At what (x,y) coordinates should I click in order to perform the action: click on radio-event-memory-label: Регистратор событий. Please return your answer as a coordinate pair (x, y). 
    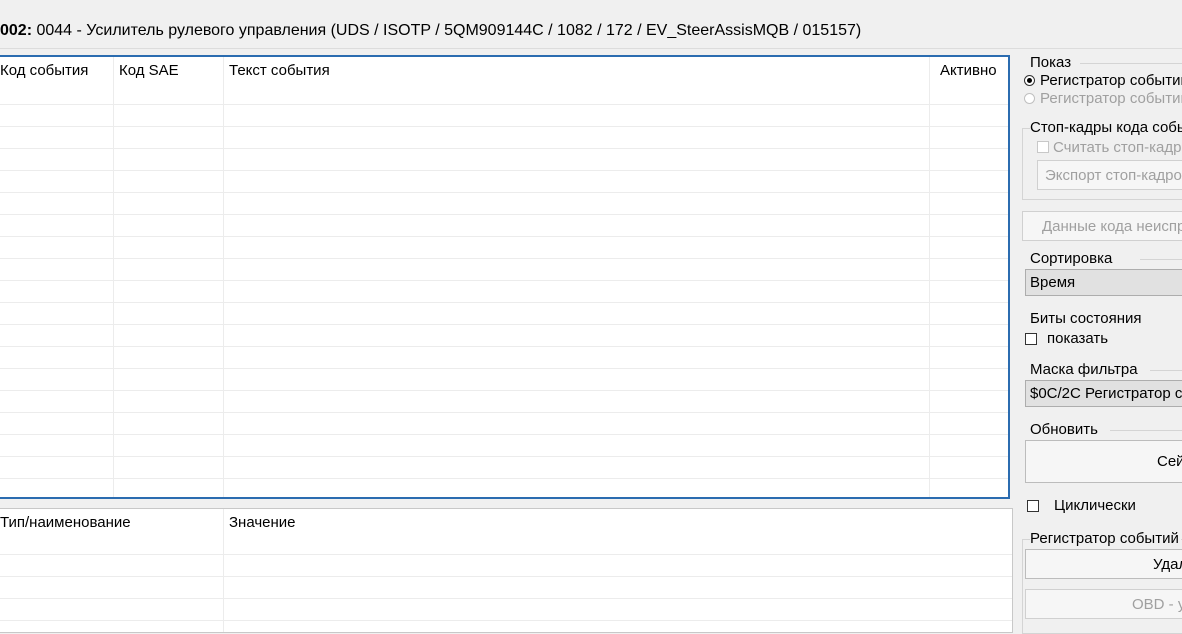
    Looking at the image, I should click on (1111, 80).